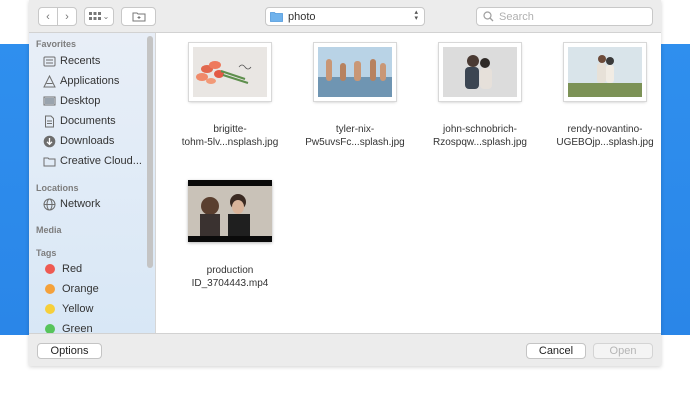 The height and width of the screenshot is (405, 690). Describe the element at coordinates (488, 16) in the screenshot. I see `search-icon` at that location.